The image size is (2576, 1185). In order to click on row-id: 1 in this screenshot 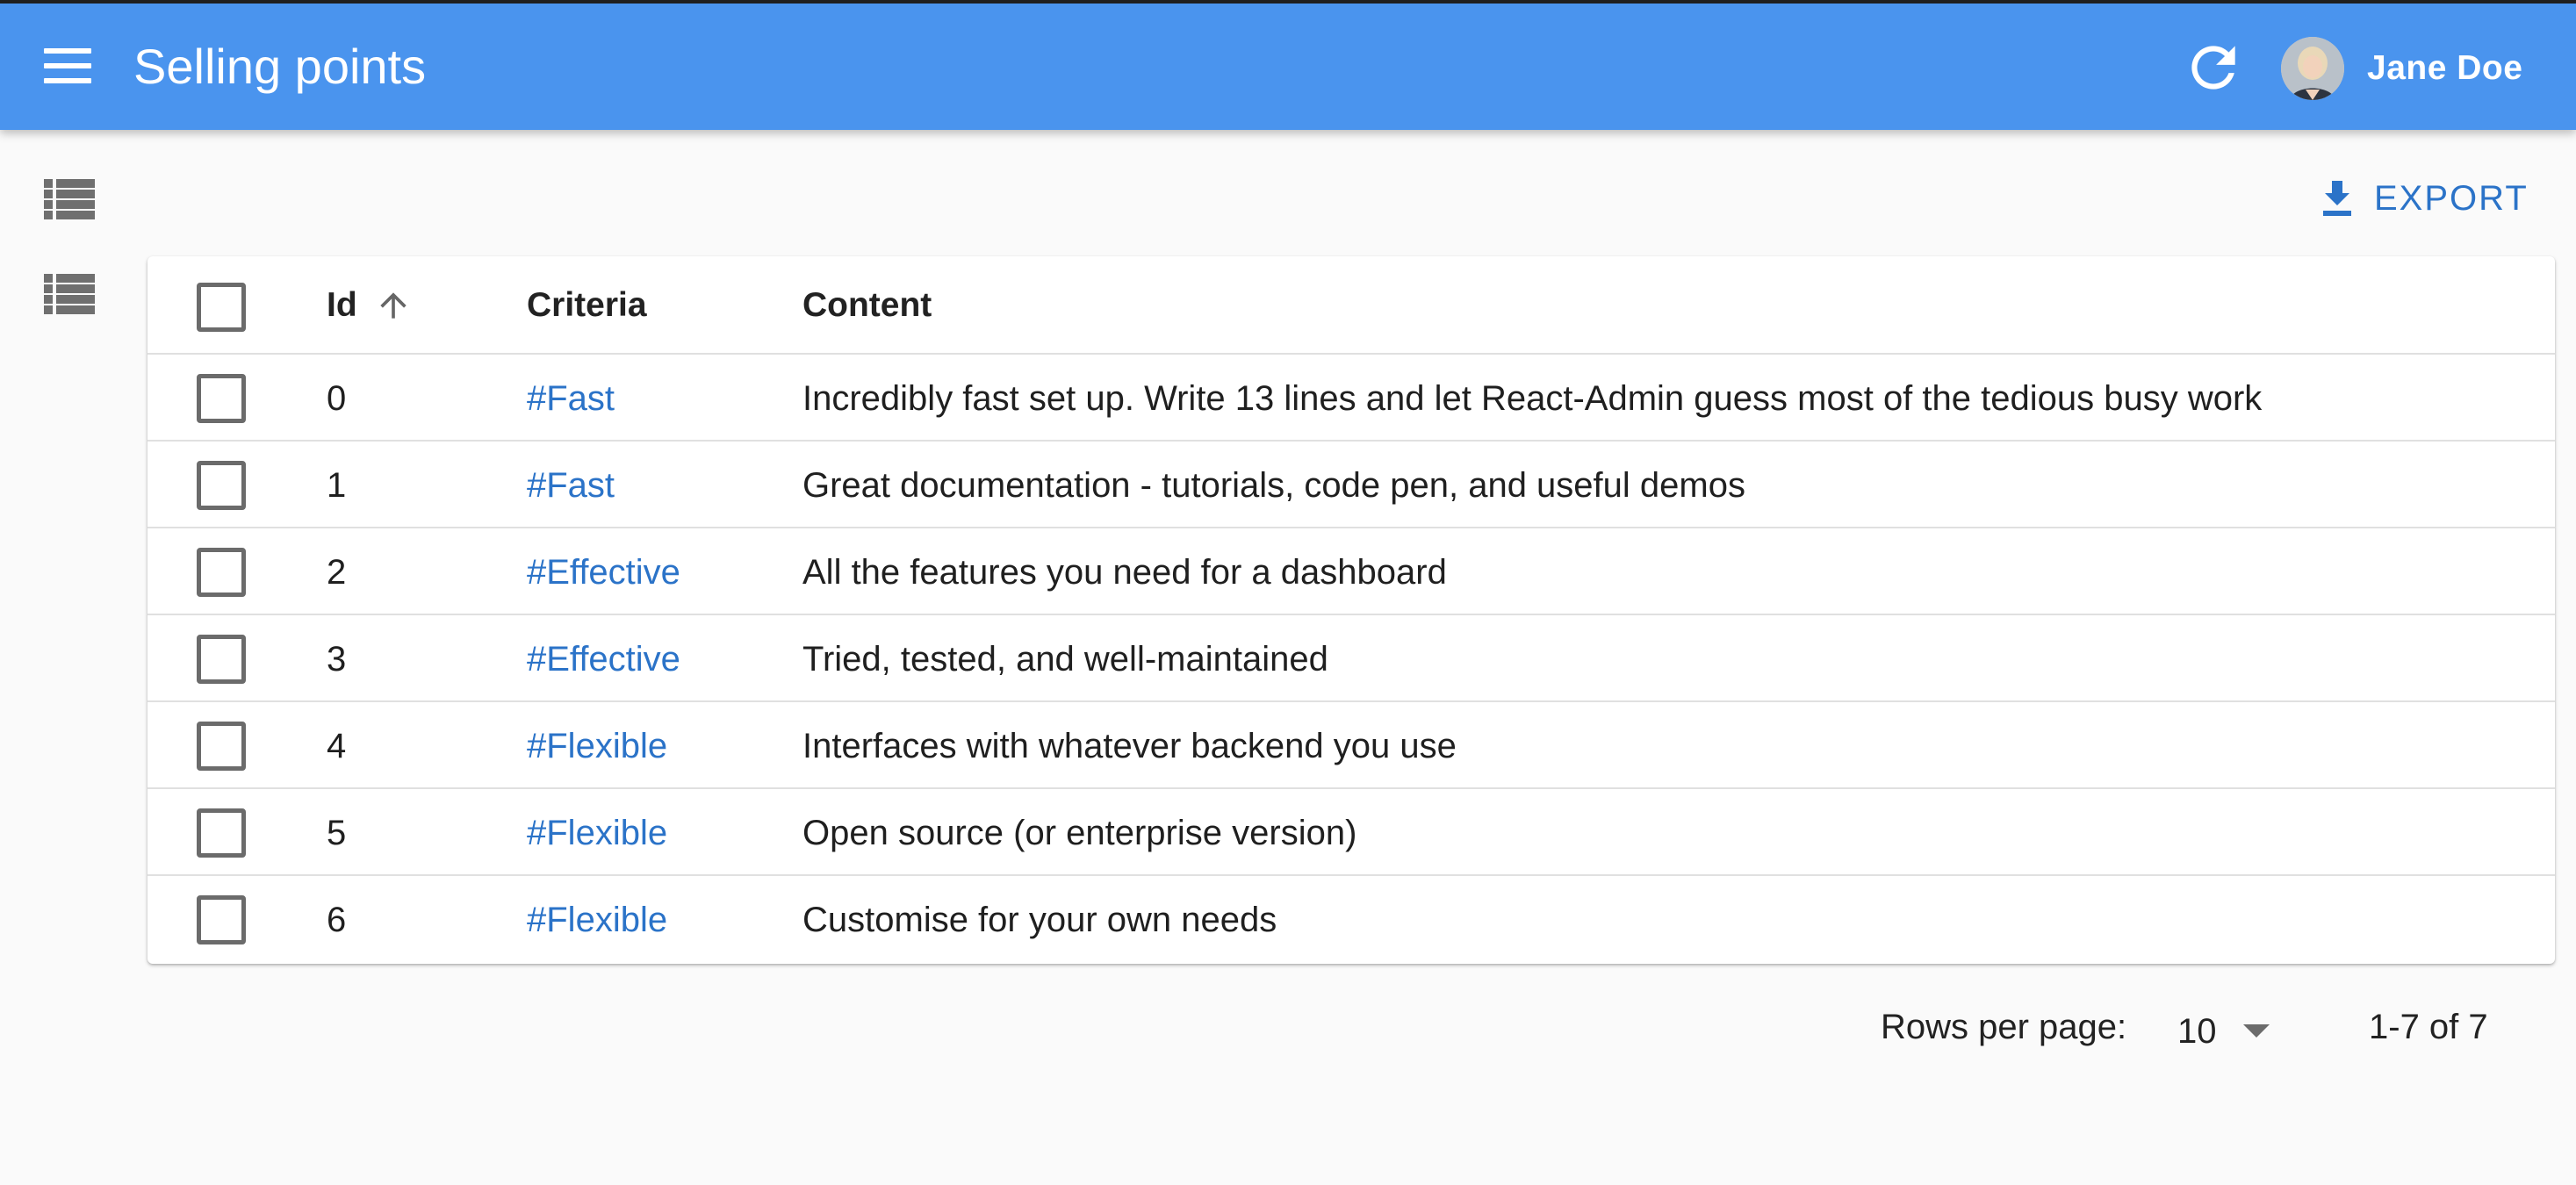, I will do `click(337, 486)`.